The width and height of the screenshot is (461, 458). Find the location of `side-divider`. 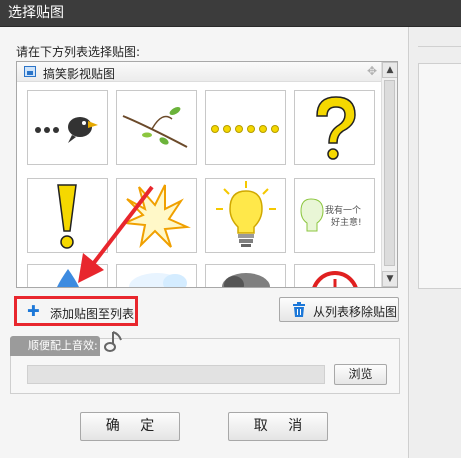

side-divider is located at coordinates (439, 46).